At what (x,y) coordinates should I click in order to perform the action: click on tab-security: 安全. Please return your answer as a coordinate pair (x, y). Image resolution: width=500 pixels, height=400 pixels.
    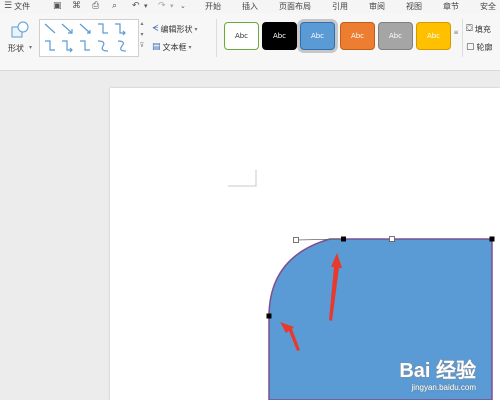
    Looking at the image, I should click on (488, 6).